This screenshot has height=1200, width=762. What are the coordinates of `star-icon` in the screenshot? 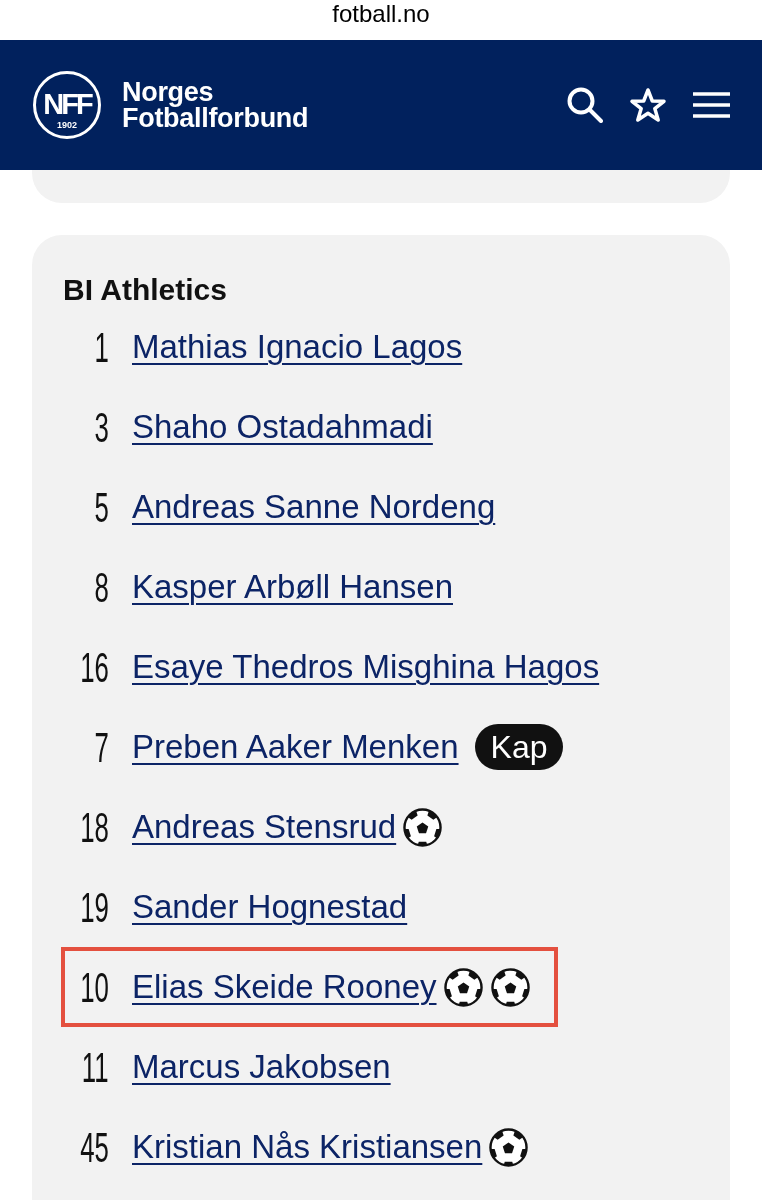 It's located at (648, 105).